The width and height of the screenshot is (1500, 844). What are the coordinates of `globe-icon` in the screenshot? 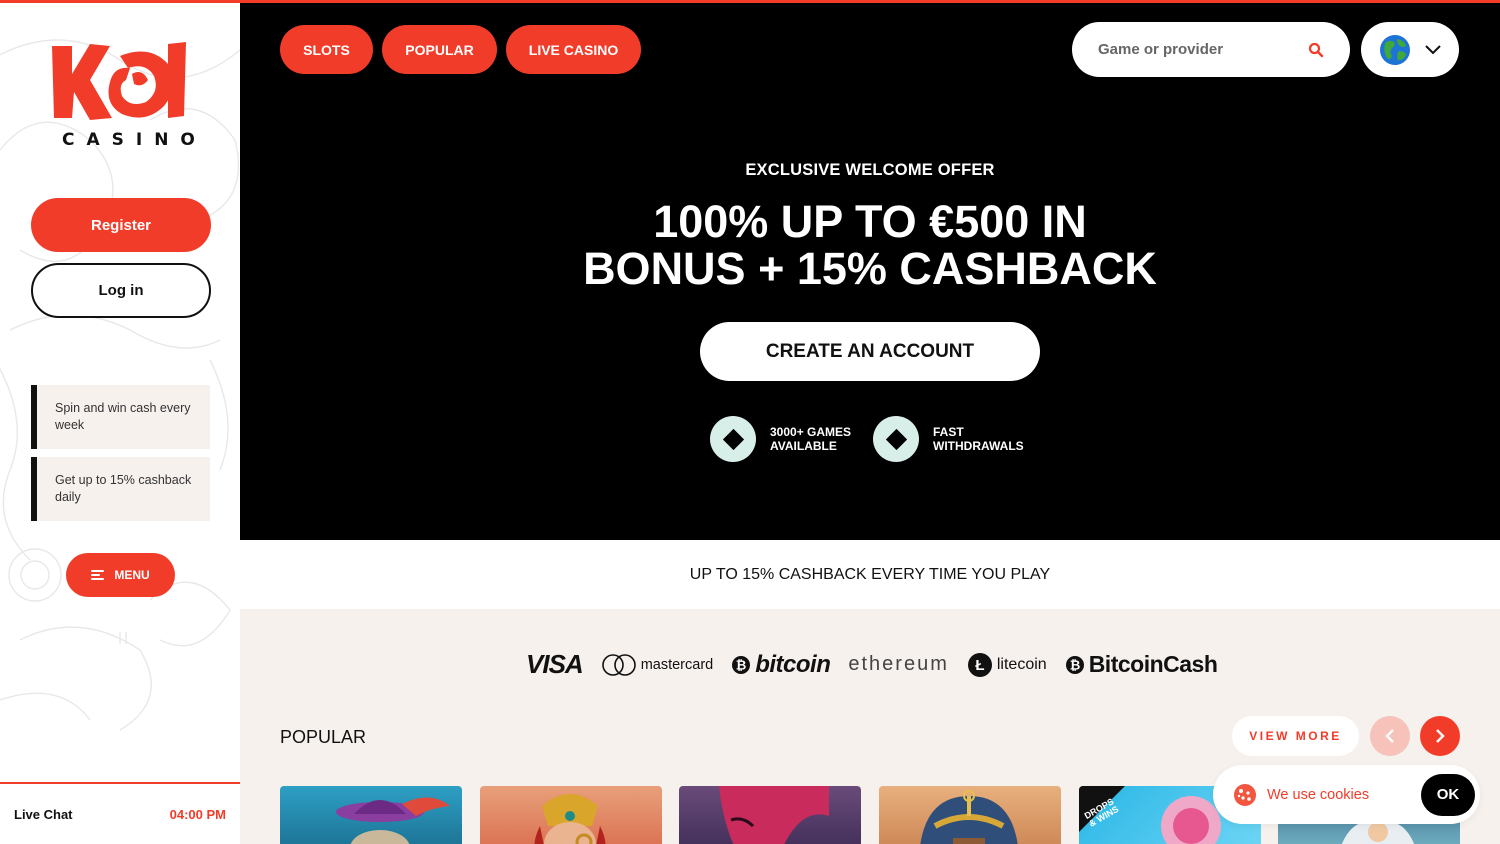 It's located at (1395, 49).